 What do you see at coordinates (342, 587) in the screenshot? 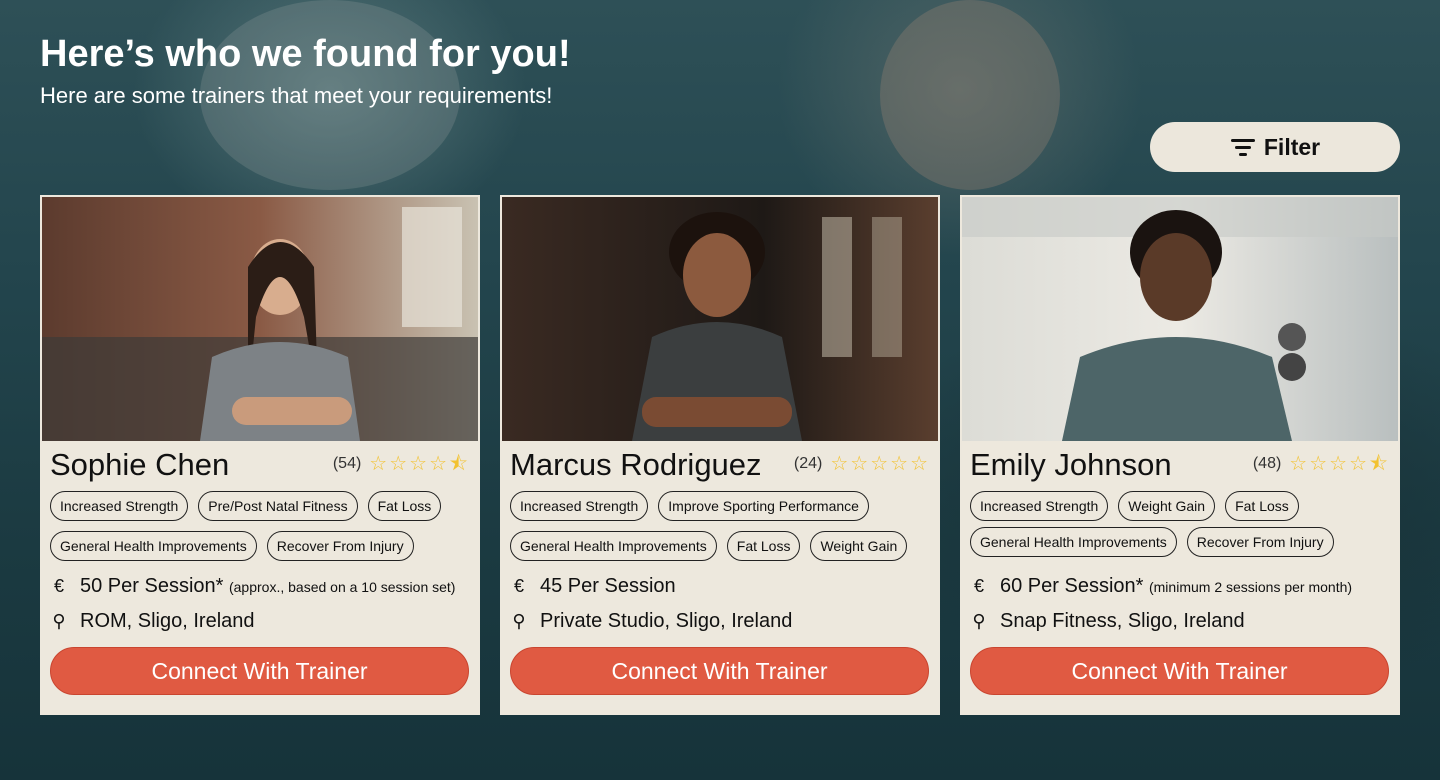
I see `price-note: (approx., based on a 10 session set)` at bounding box center [342, 587].